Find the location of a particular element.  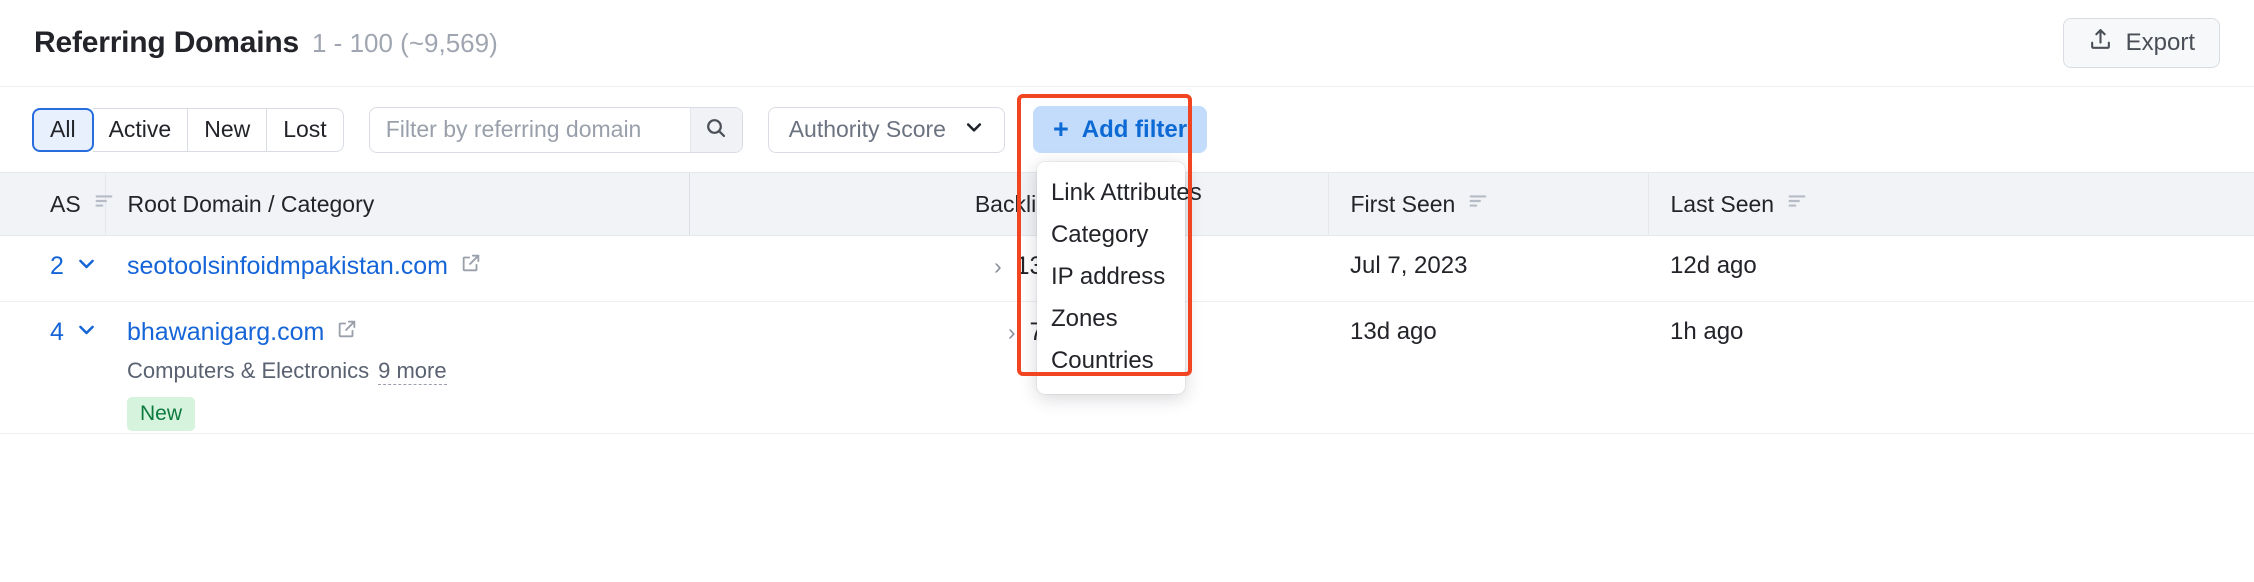

export-label: Export is located at coordinates (2160, 42).